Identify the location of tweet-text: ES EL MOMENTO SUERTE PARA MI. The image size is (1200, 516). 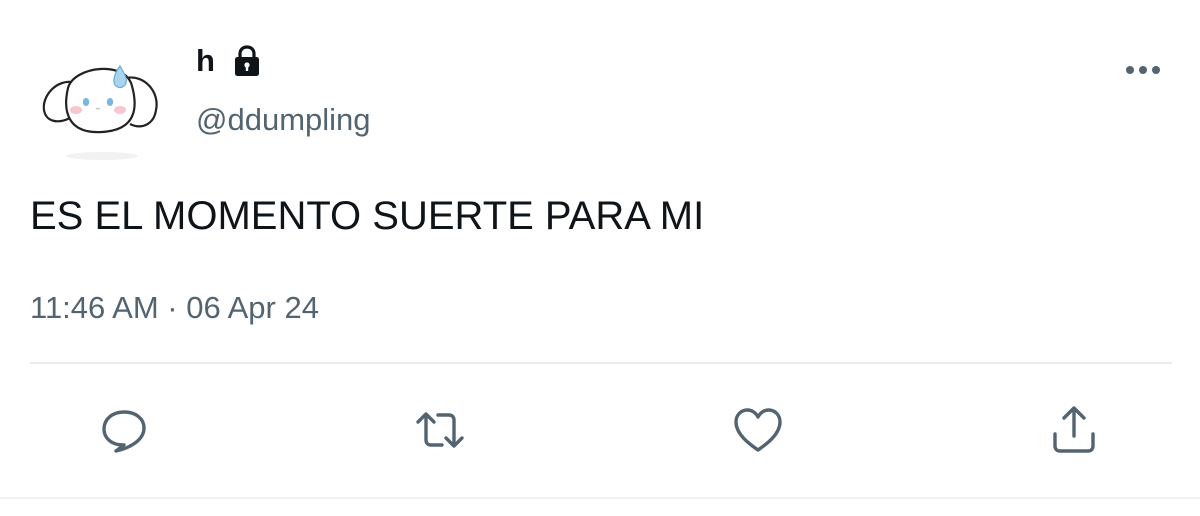
(367, 216).